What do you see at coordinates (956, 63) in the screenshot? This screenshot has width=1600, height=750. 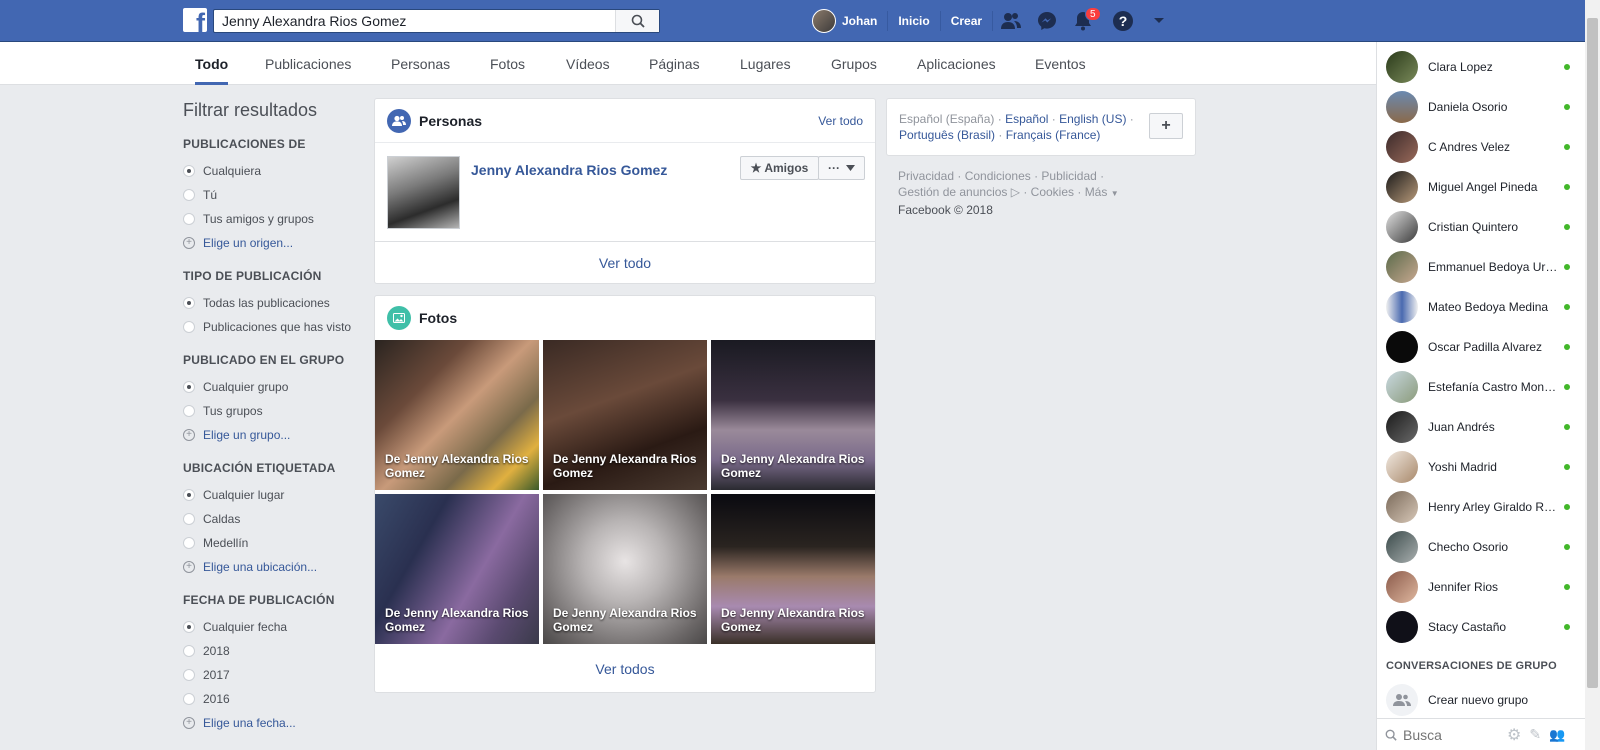 I see `tab-aplicaciones: Aplicaciones` at bounding box center [956, 63].